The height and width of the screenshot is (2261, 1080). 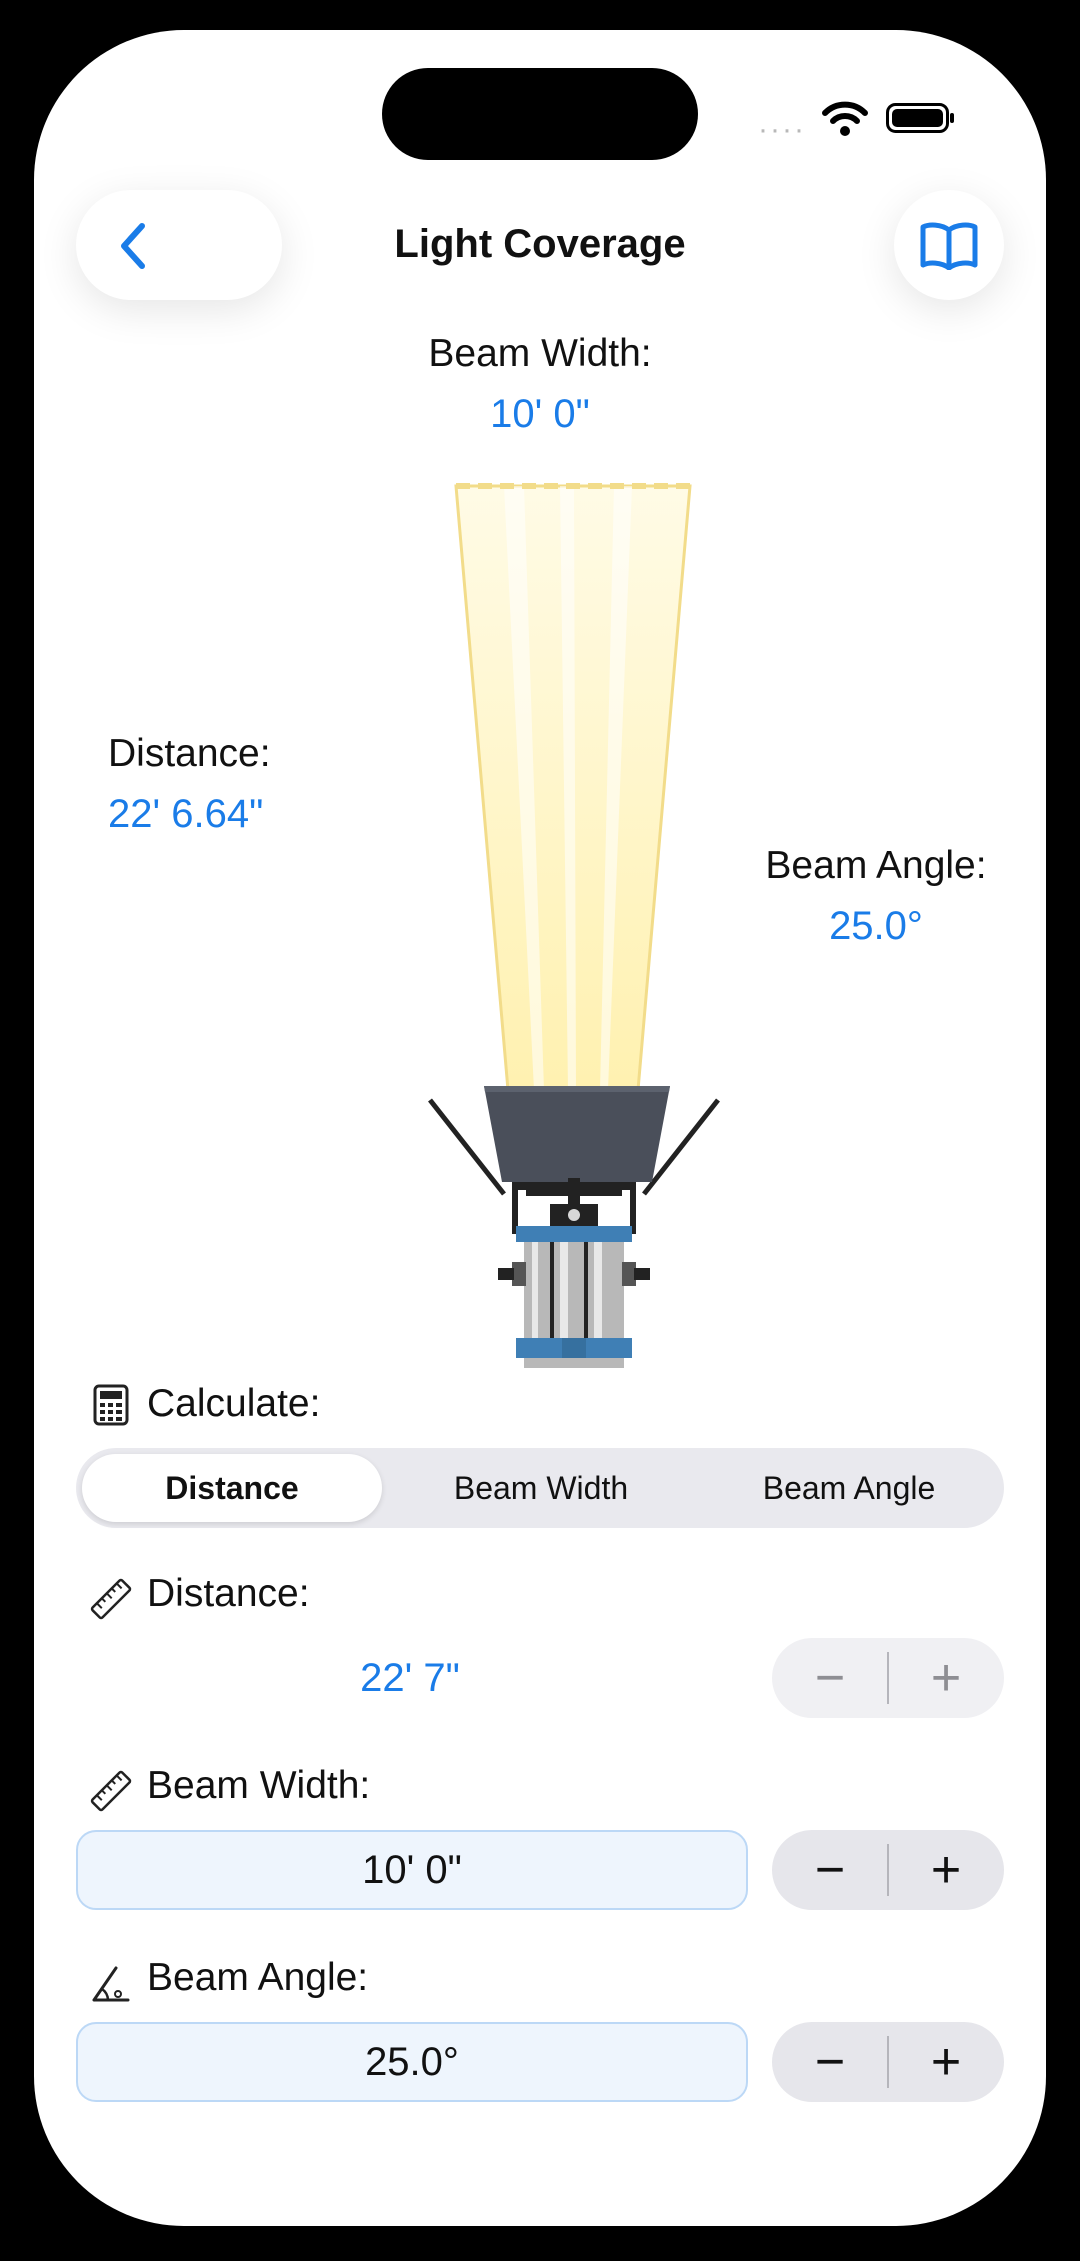 I want to click on beam-width-label: Beam Width:, so click(x=259, y=1785).